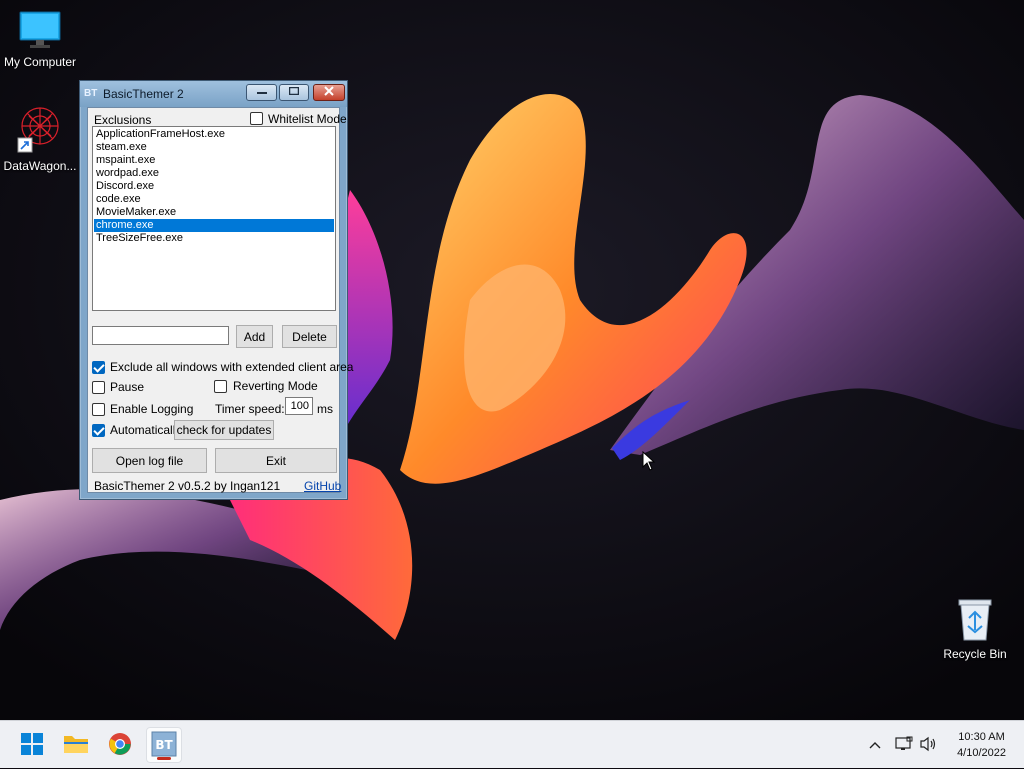 This screenshot has width=1024, height=769. I want to click on desktop-icon-label: Recycle Bin, so click(975, 654).